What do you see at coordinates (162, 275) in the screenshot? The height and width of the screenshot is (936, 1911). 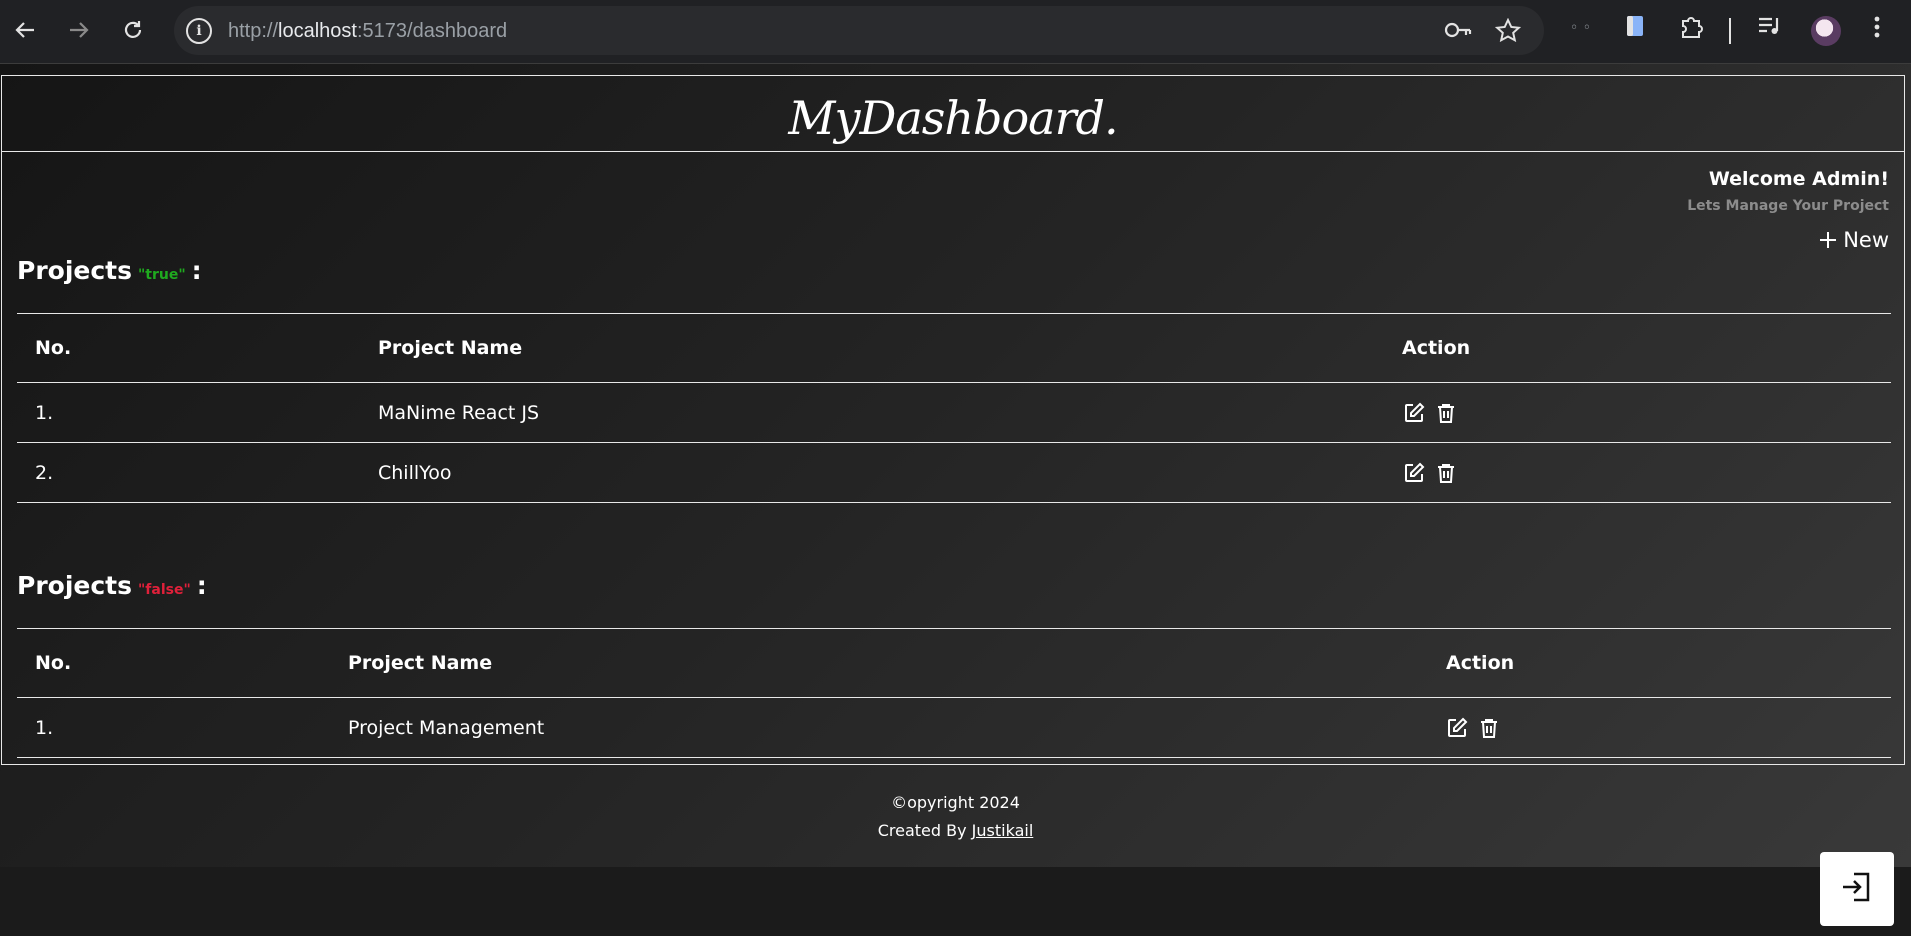 I see `status-badge-true: "true"` at bounding box center [162, 275].